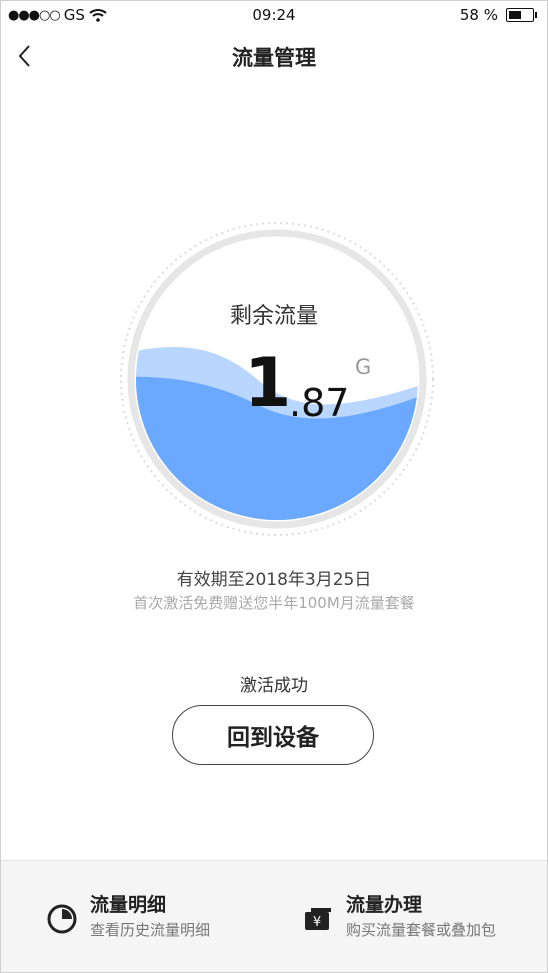 Image resolution: width=548 pixels, height=973 pixels. Describe the element at coordinates (274, 580) in the screenshot. I see `validity-date: 有效期至2018年3月25日` at that location.